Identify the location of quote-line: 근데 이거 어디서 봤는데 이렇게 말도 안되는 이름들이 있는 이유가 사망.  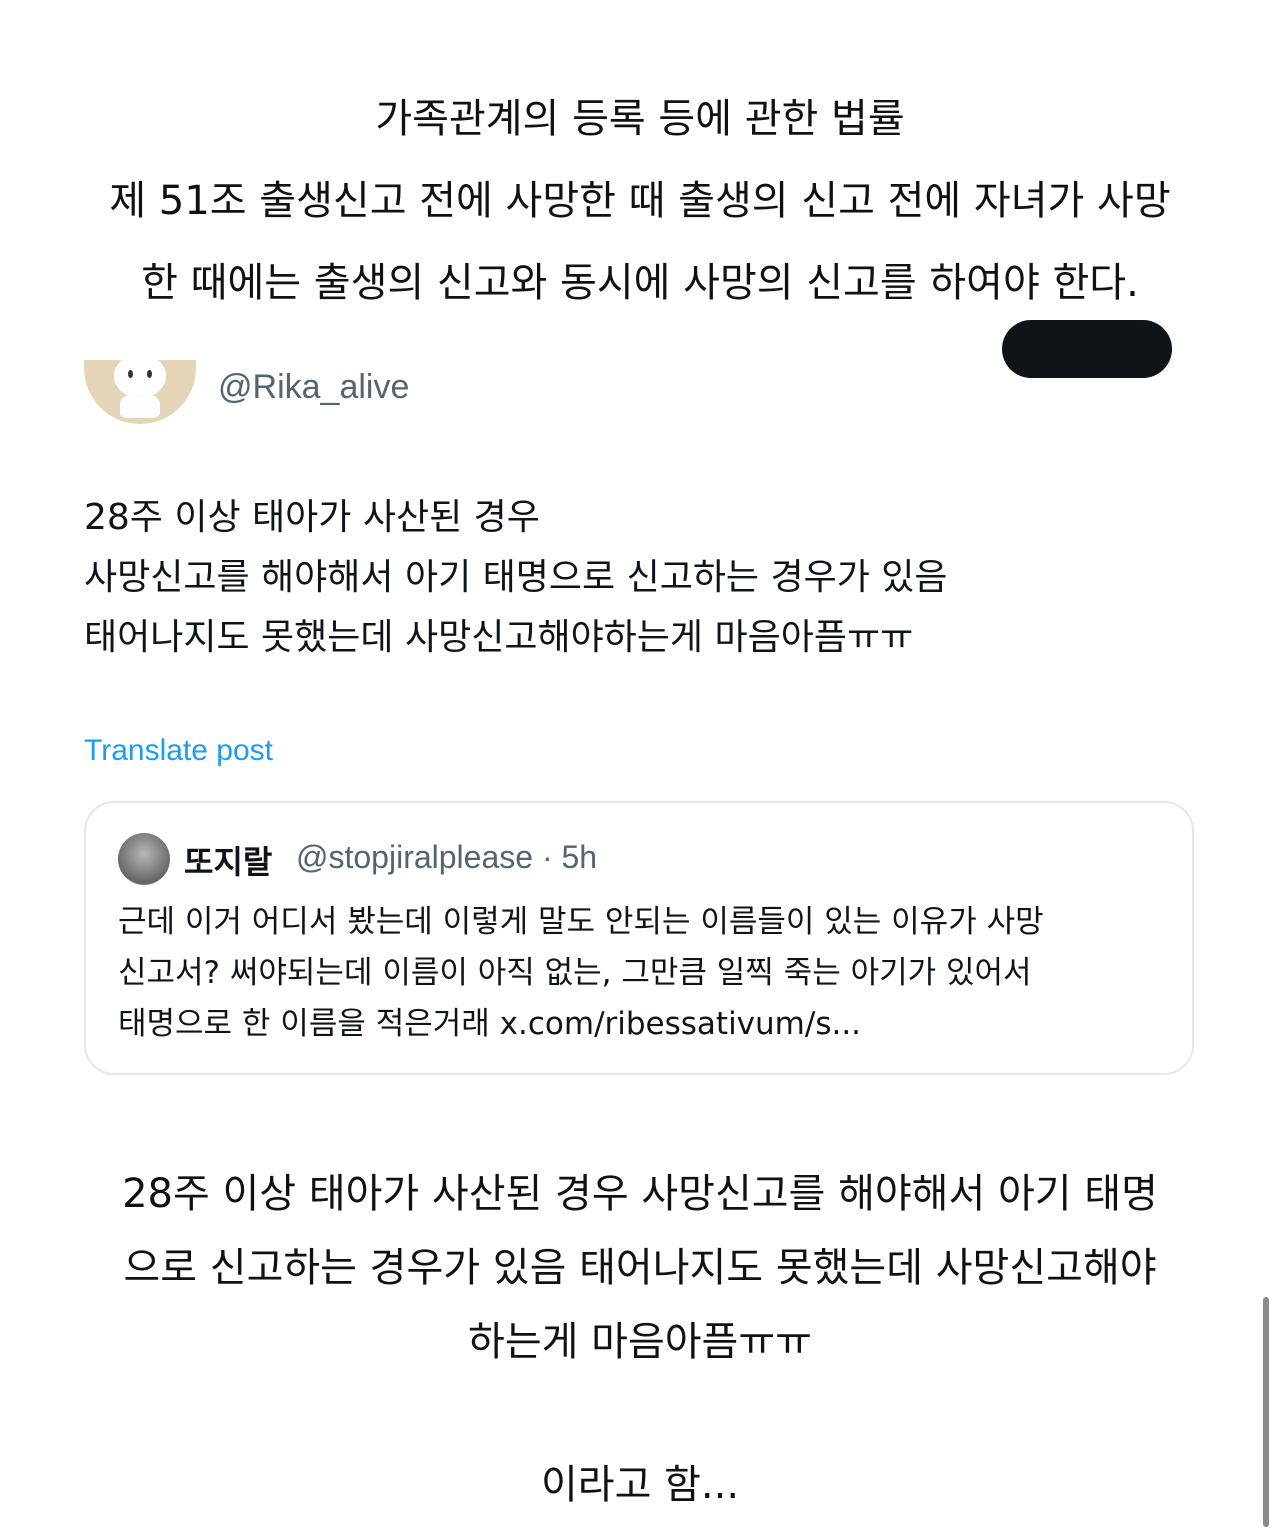
(581, 922).